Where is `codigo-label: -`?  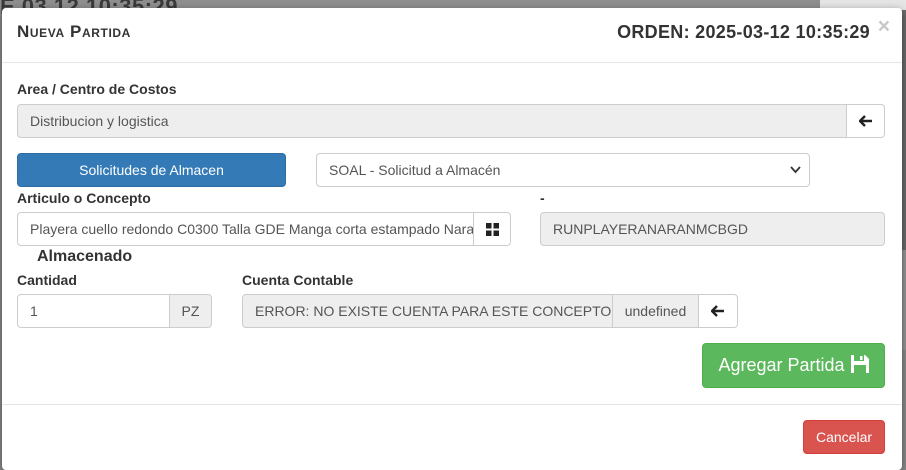 codigo-label: - is located at coordinates (542, 198).